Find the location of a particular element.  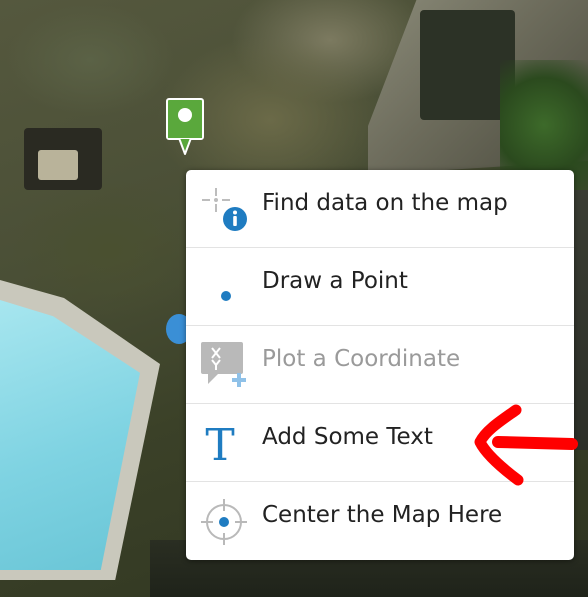

text-icon-glyph: T is located at coordinates (219, 445).